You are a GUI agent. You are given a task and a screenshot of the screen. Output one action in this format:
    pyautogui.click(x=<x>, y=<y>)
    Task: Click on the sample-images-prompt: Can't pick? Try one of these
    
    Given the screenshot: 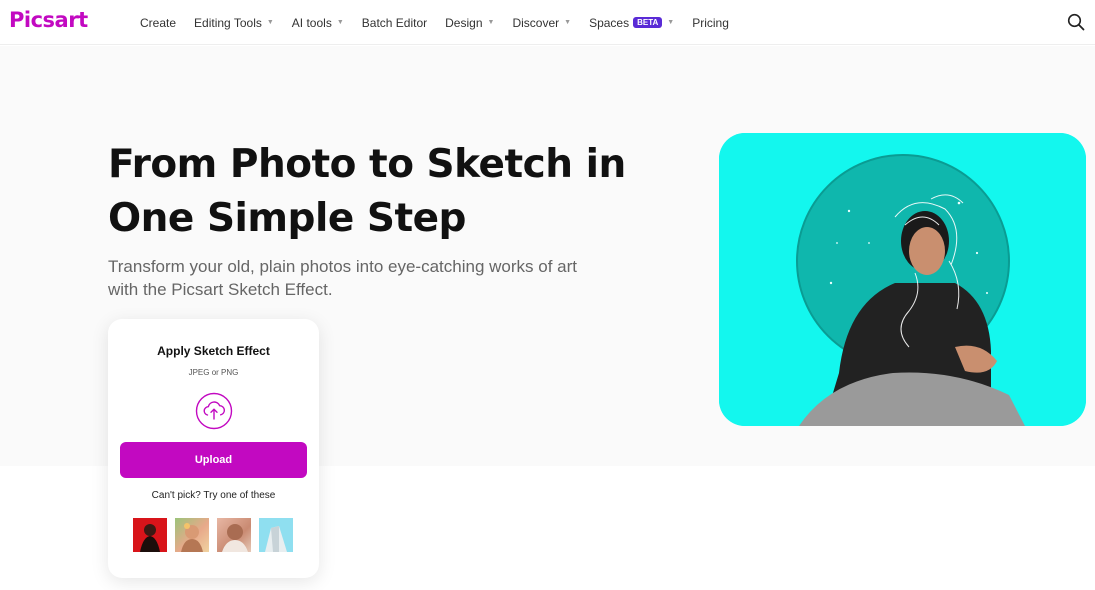 What is the action you would take?
    pyautogui.click(x=213, y=495)
    